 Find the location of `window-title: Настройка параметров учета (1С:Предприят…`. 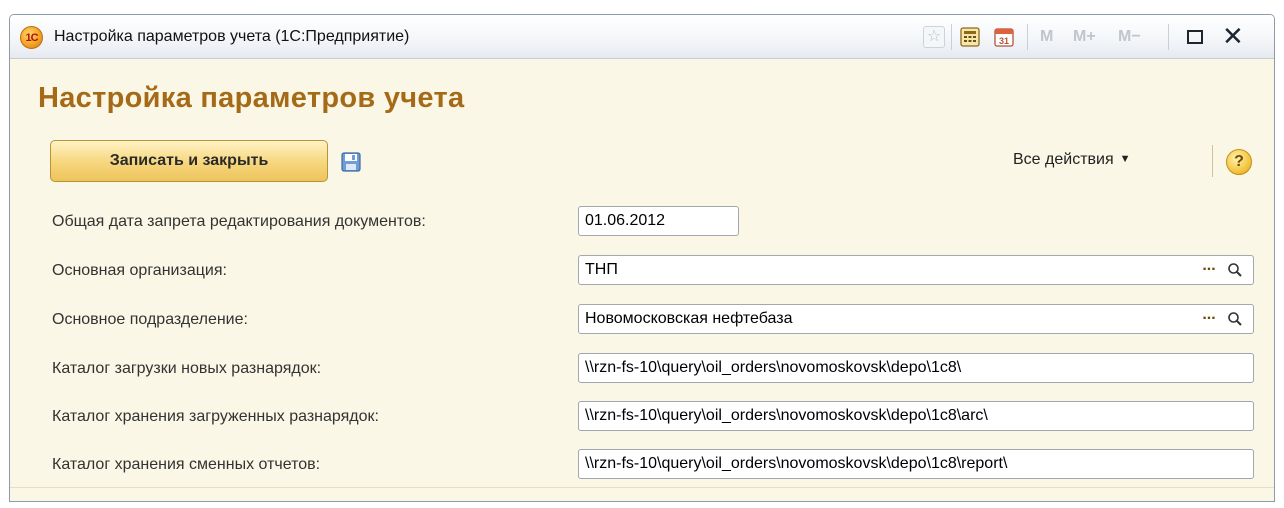

window-title: Настройка параметров учета (1С:Предприят… is located at coordinates (232, 36).